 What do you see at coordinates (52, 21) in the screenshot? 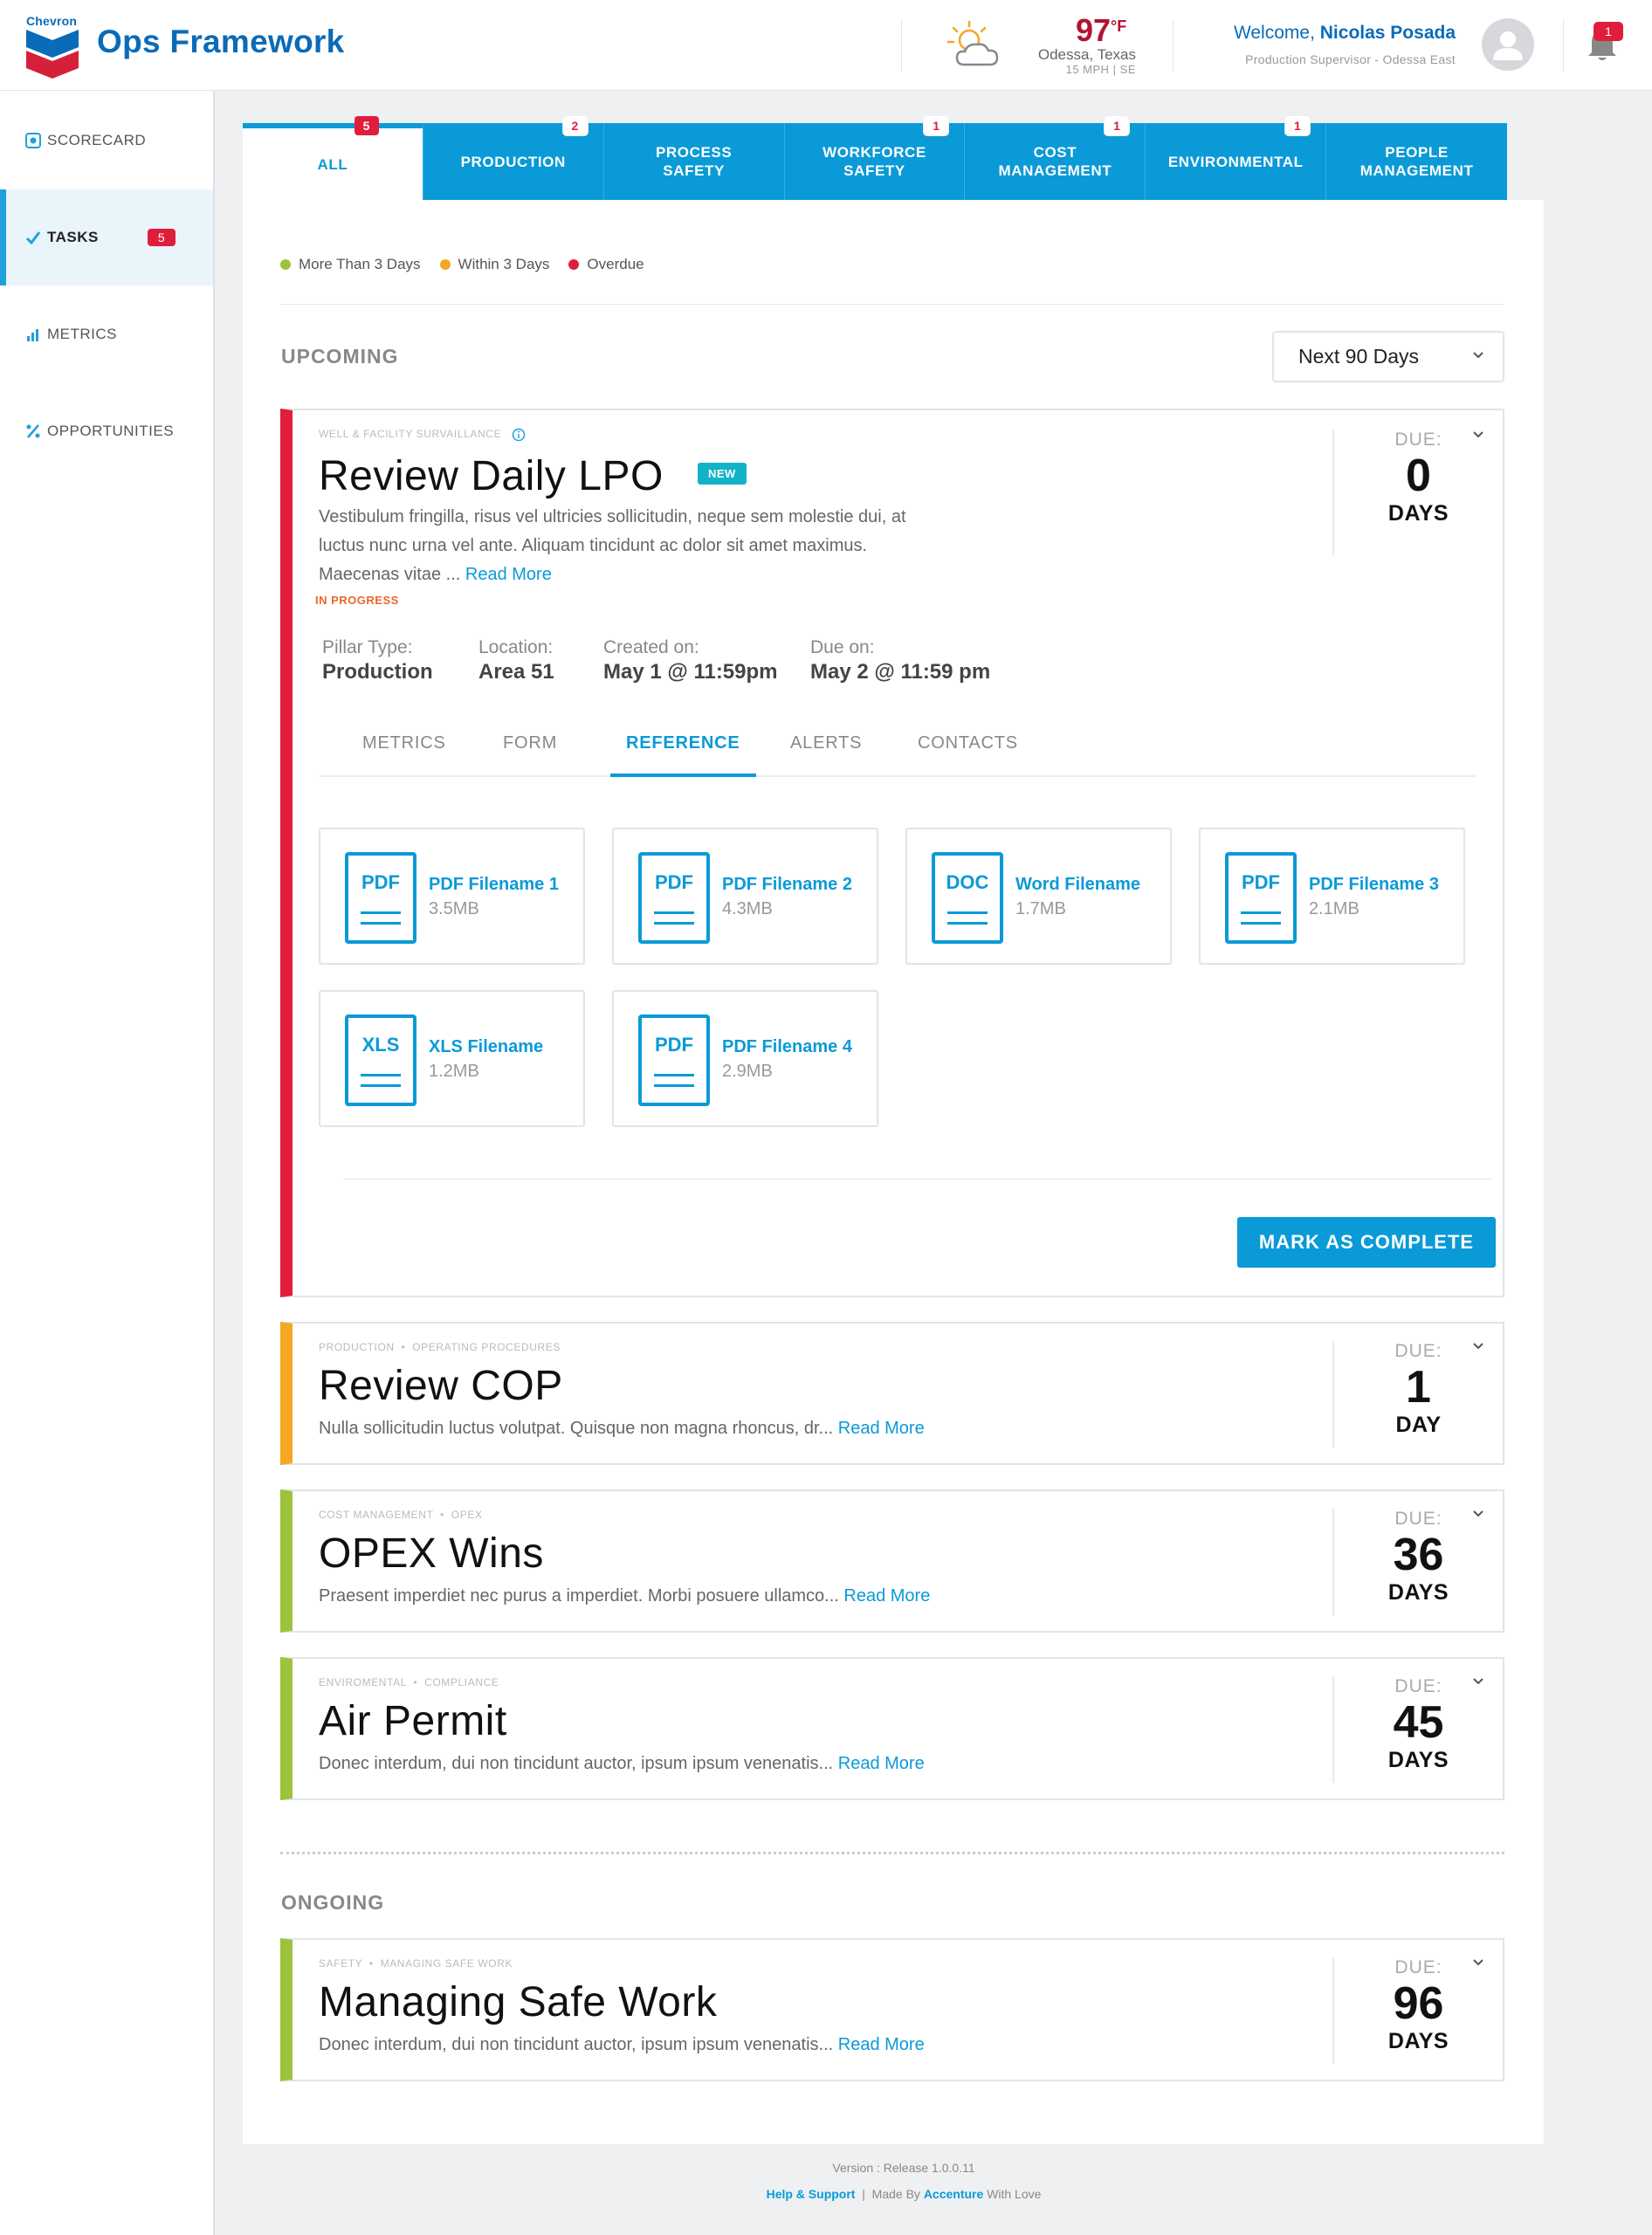
I see `brand-wordmark: Chevron` at bounding box center [52, 21].